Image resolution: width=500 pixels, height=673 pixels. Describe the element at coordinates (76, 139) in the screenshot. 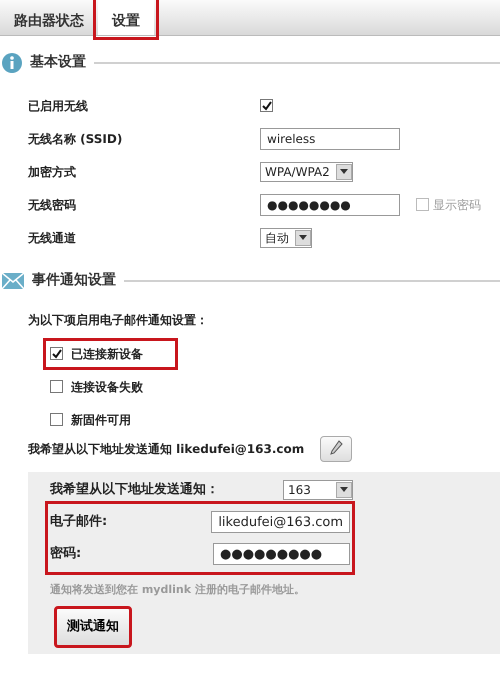

I see `field-label: 无线名称 (SSID)` at that location.